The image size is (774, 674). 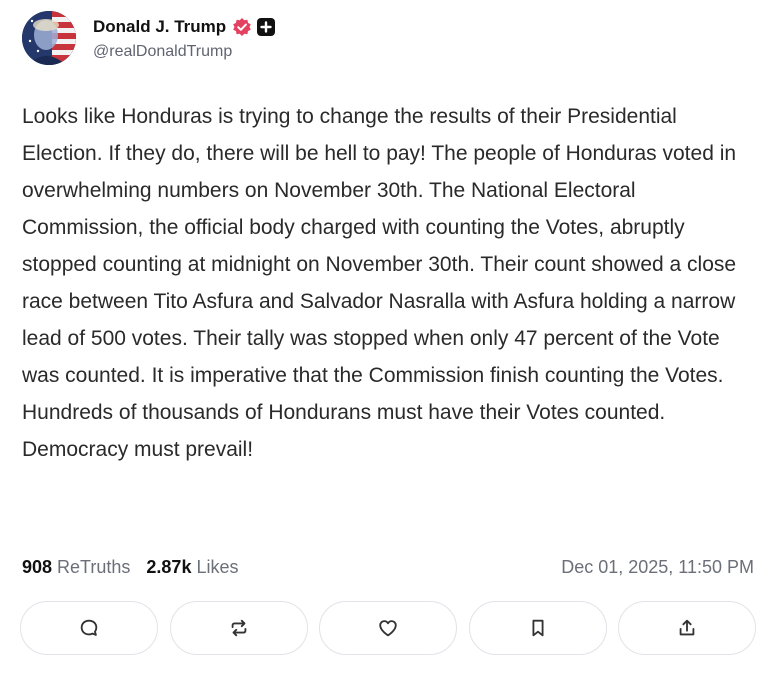 I want to click on verified-badge-icon, so click(x=242, y=27).